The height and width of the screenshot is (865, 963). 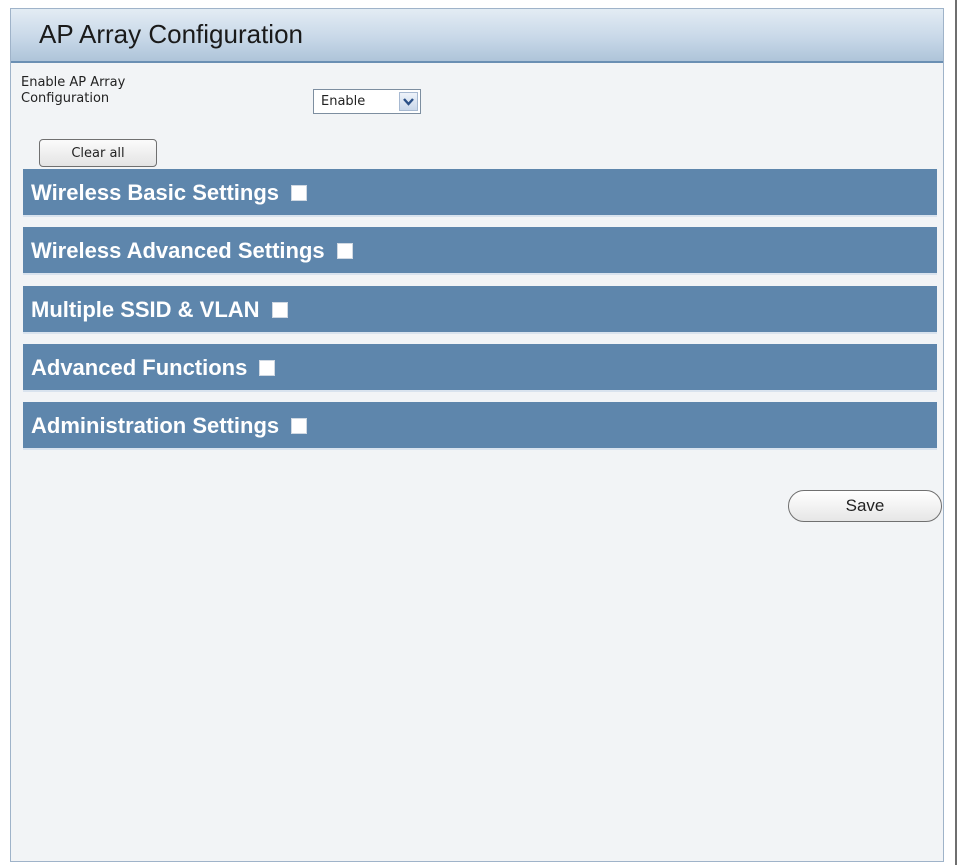 I want to click on section-administration-settings: Administration Settings, so click(x=480, y=426).